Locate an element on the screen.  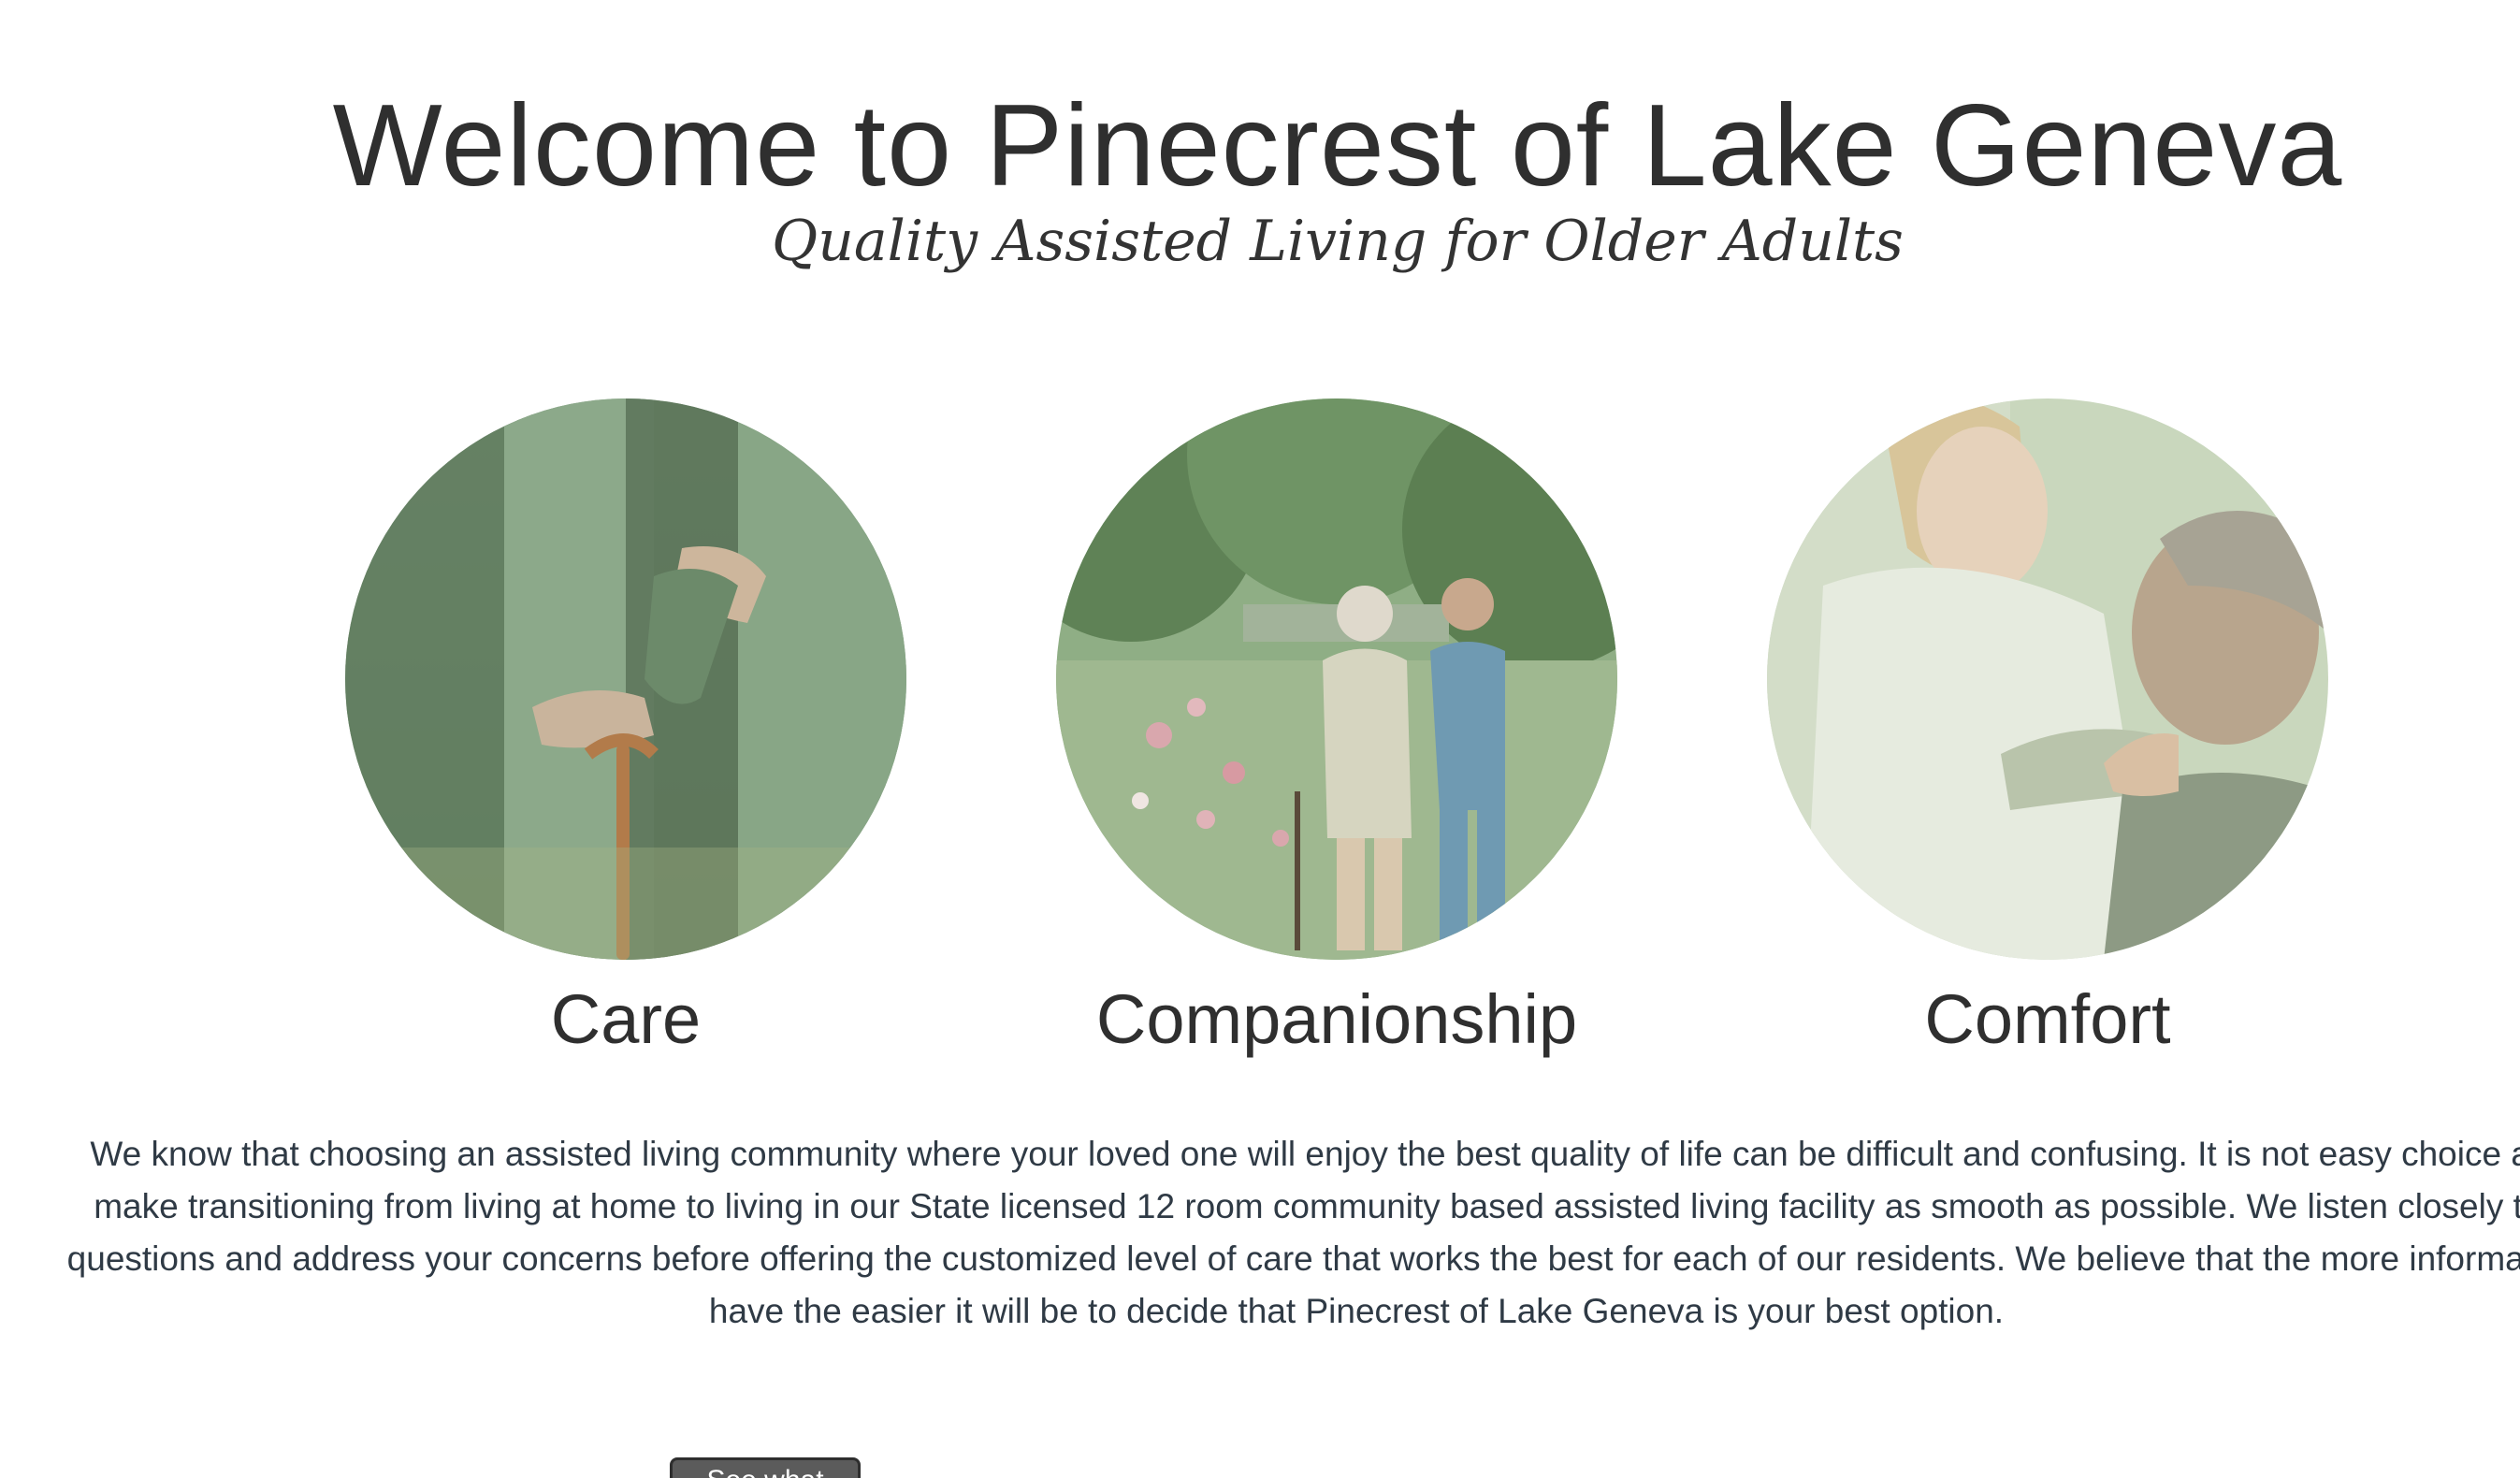
see-what-button: See what is located at coordinates (765, 1467).